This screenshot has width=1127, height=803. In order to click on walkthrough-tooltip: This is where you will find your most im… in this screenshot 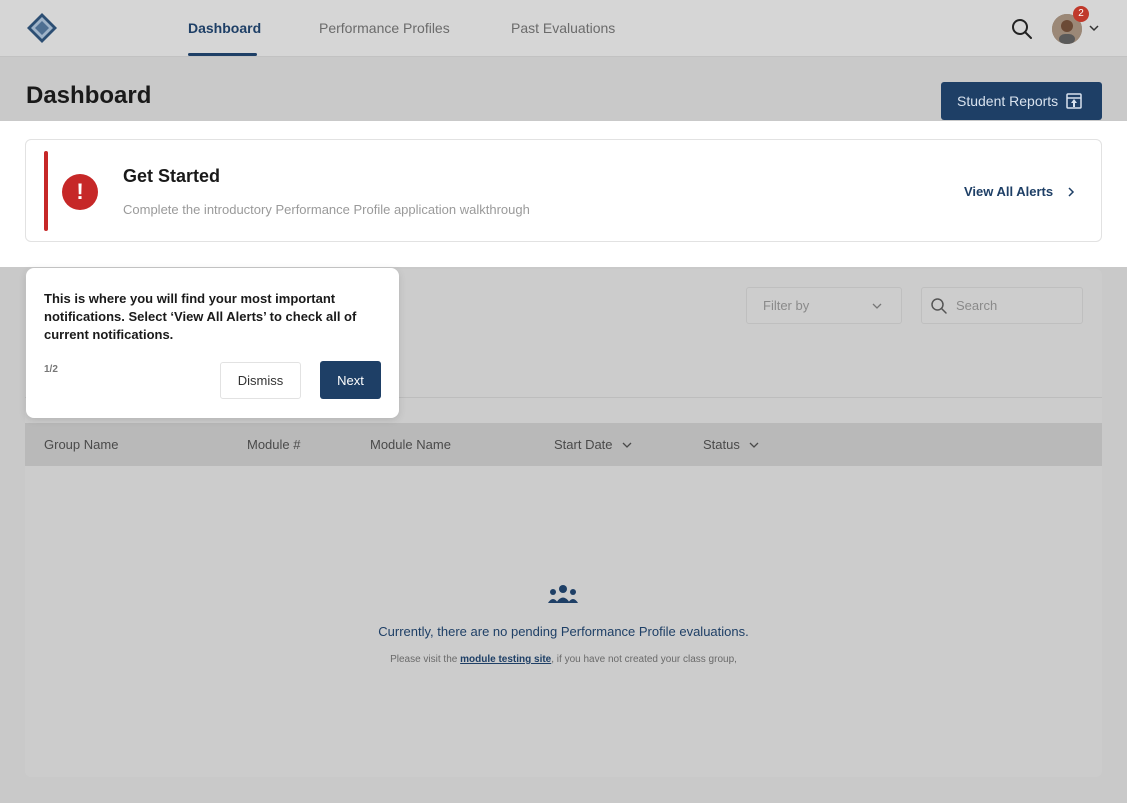, I will do `click(212, 343)`.